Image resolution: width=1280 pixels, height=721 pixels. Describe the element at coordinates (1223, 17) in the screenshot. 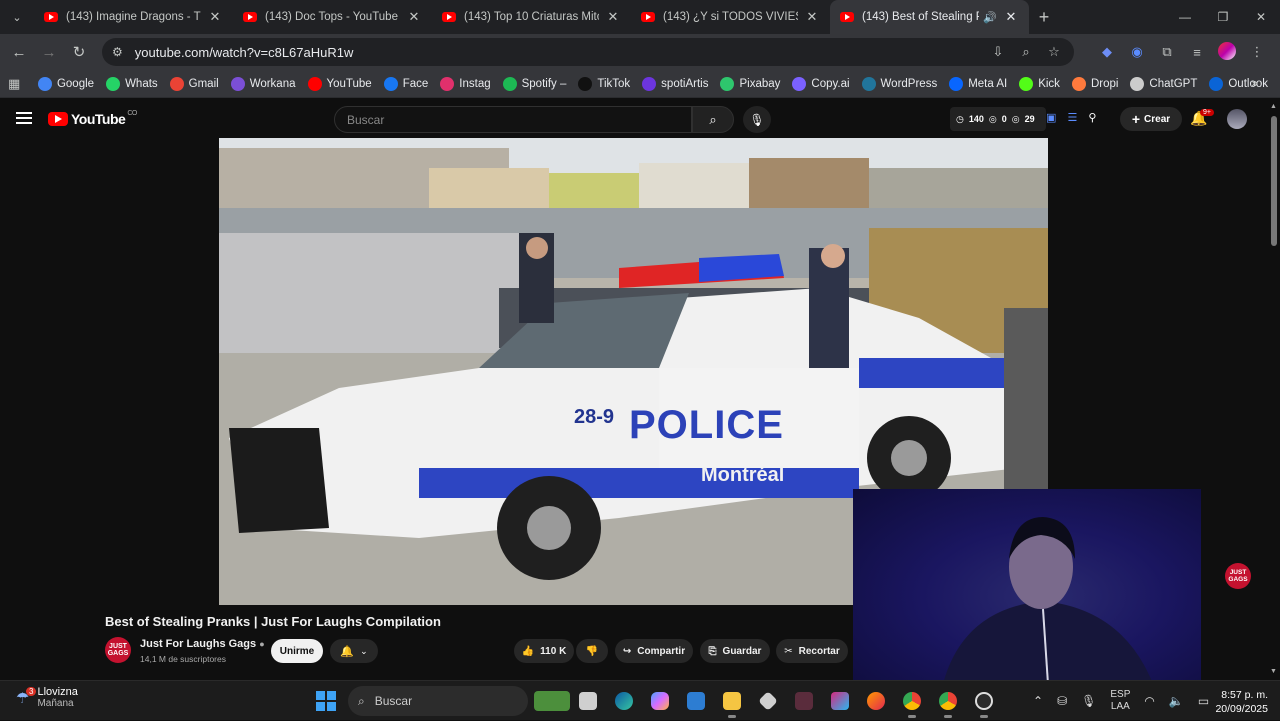

I see `restore-icon: ❐` at that location.